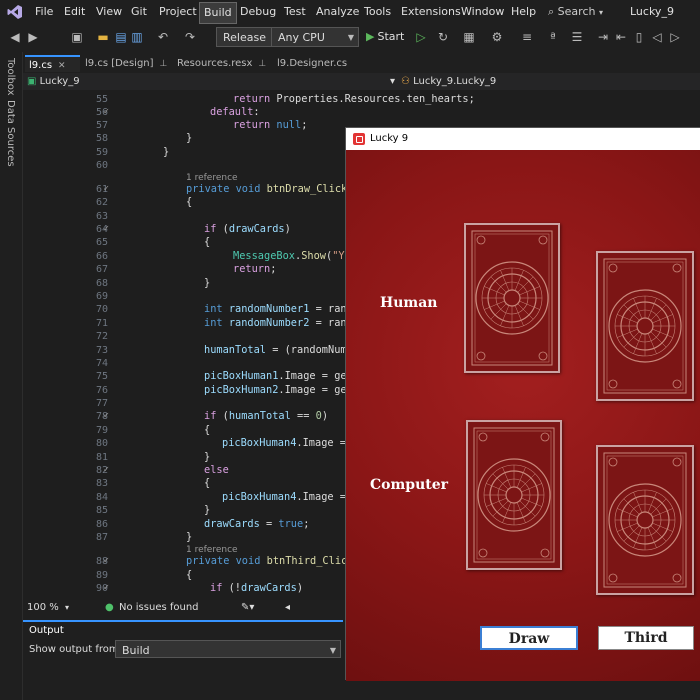 The image size is (700, 700). I want to click on start-without-debugging-icon: ▷, so click(421, 37).